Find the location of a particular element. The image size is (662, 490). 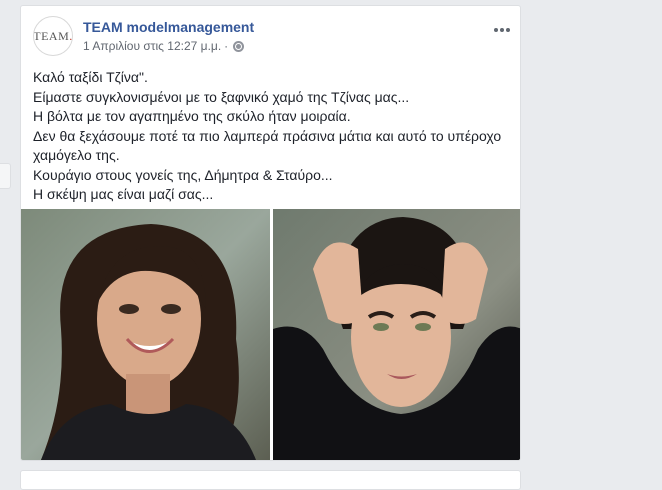

page-name-link: TEAM modelmanagement is located at coordinates (168, 27).